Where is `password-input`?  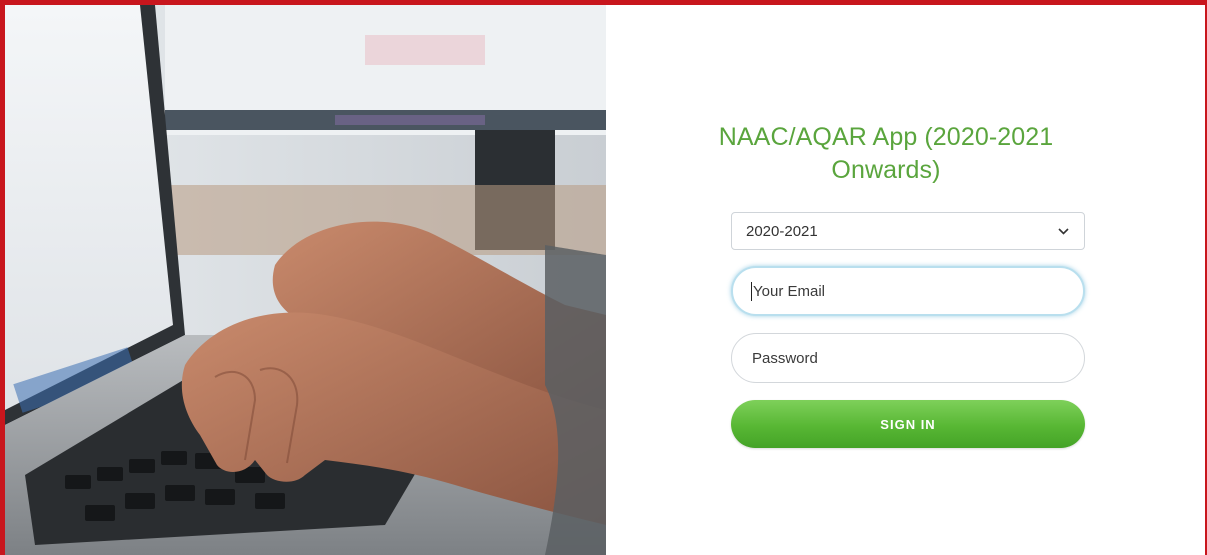 password-input is located at coordinates (908, 358).